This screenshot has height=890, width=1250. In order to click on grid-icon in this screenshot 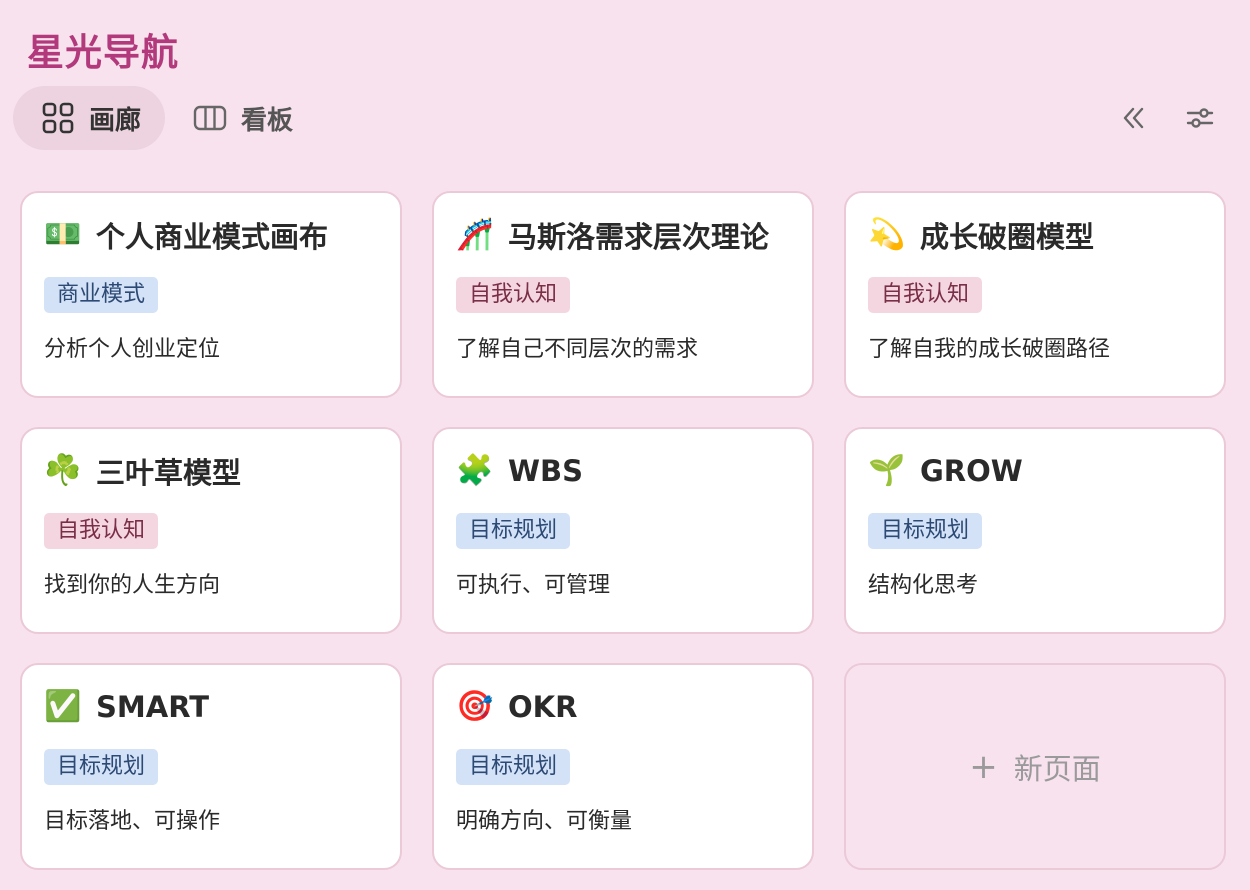, I will do `click(58, 118)`.